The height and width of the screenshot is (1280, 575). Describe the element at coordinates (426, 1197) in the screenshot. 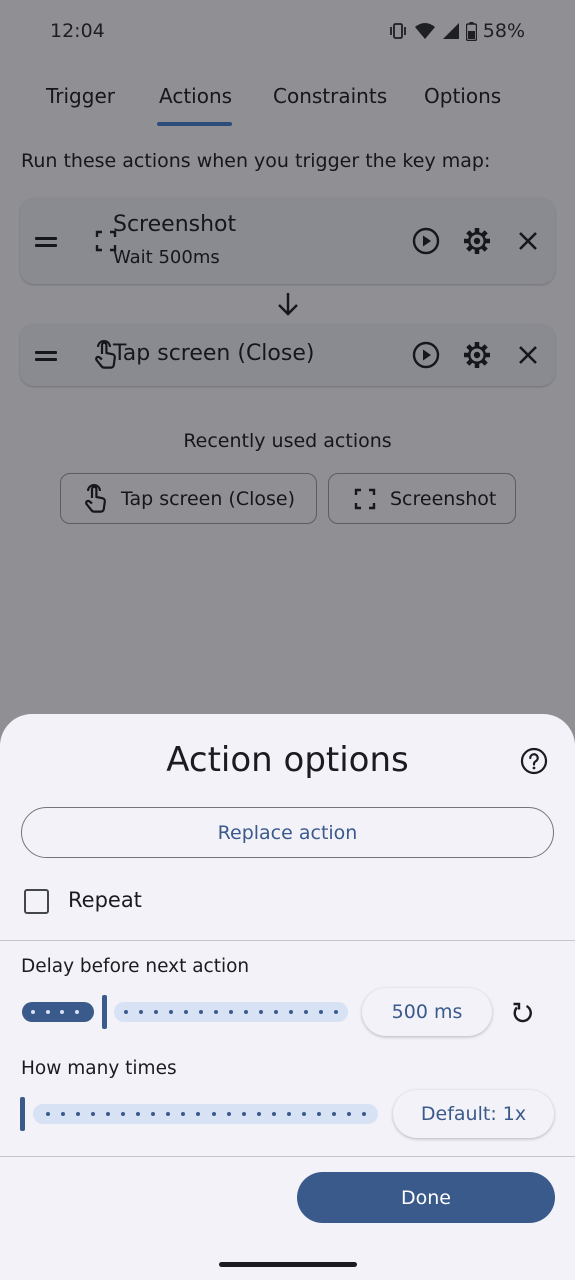

I see `done-button: Done` at that location.